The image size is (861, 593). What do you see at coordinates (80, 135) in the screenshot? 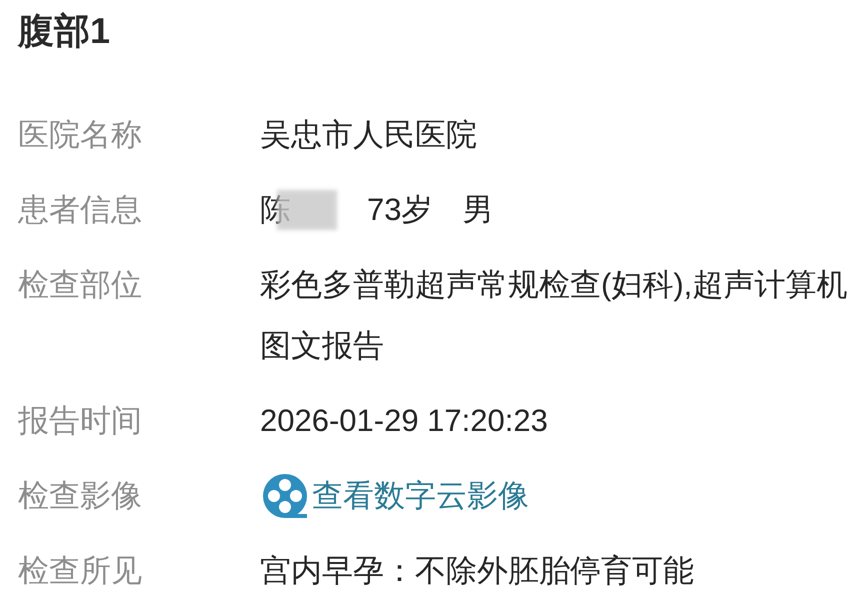
I see `field-label: 医院名称` at bounding box center [80, 135].